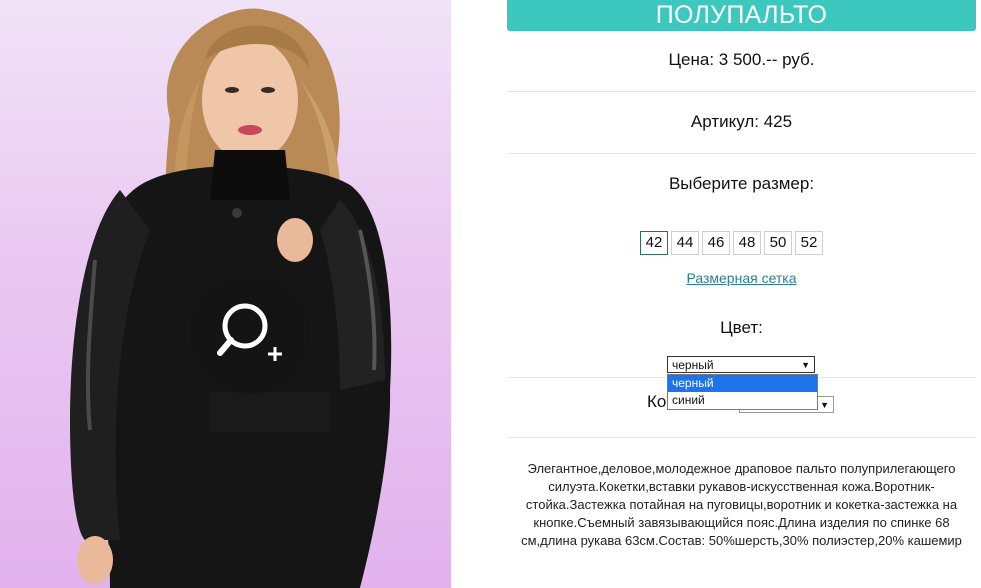 This screenshot has height=588, width=981. I want to click on size-options: 42 44 46 48 50 52, so click(731, 243).